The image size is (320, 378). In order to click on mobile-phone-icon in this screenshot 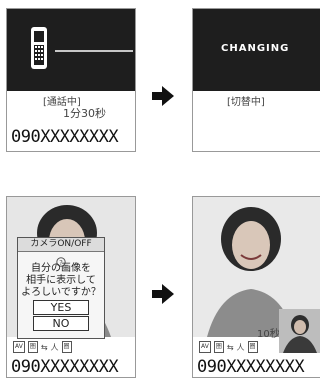, I will do `click(82, 48)`.